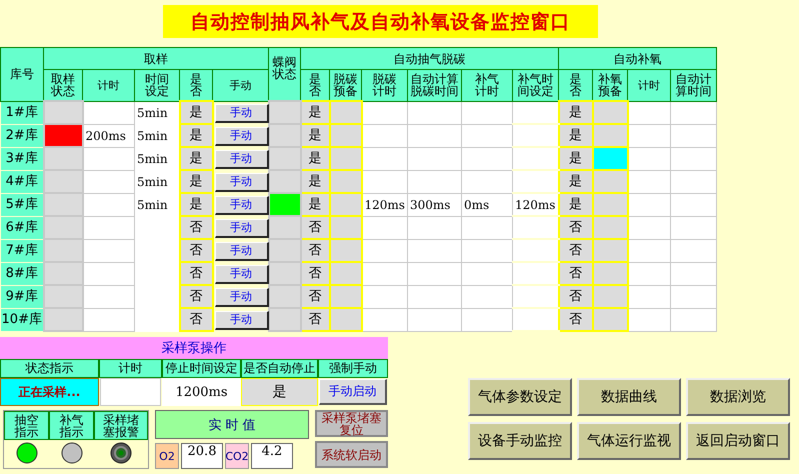  Describe the element at coordinates (353, 392) in the screenshot. I see `manual-start-button: 手动启动` at that location.